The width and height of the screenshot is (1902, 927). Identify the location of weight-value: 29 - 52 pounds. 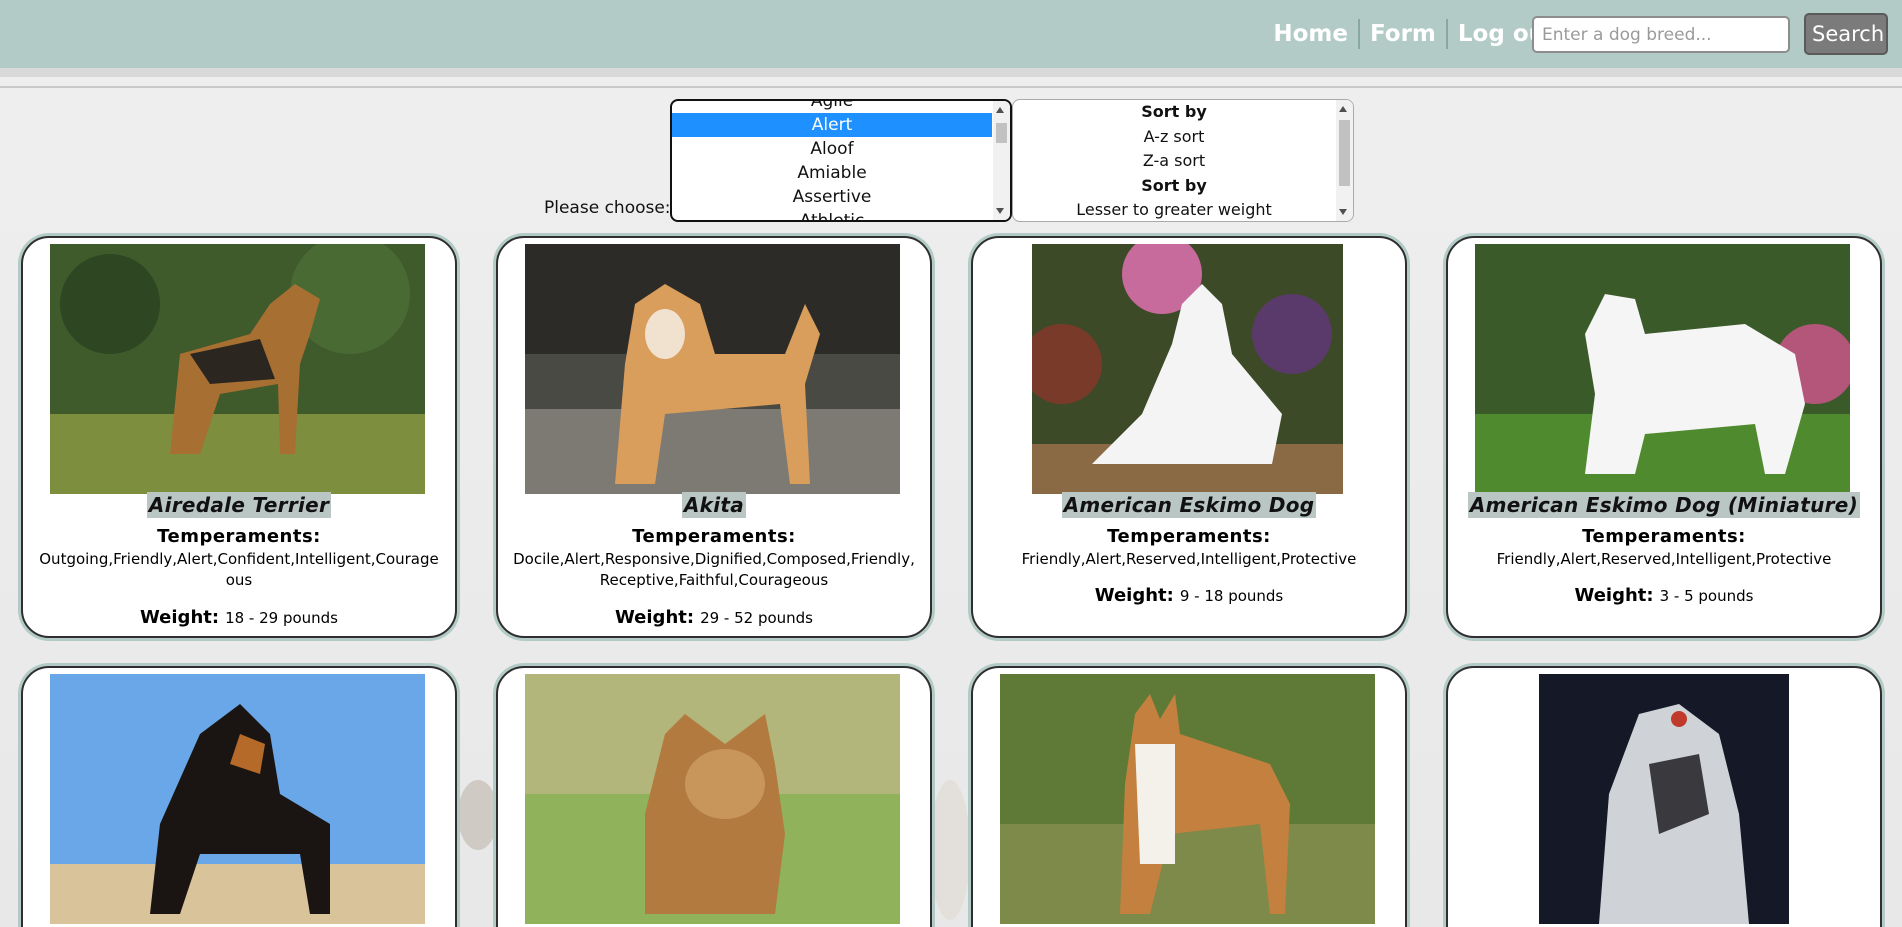
(757, 618).